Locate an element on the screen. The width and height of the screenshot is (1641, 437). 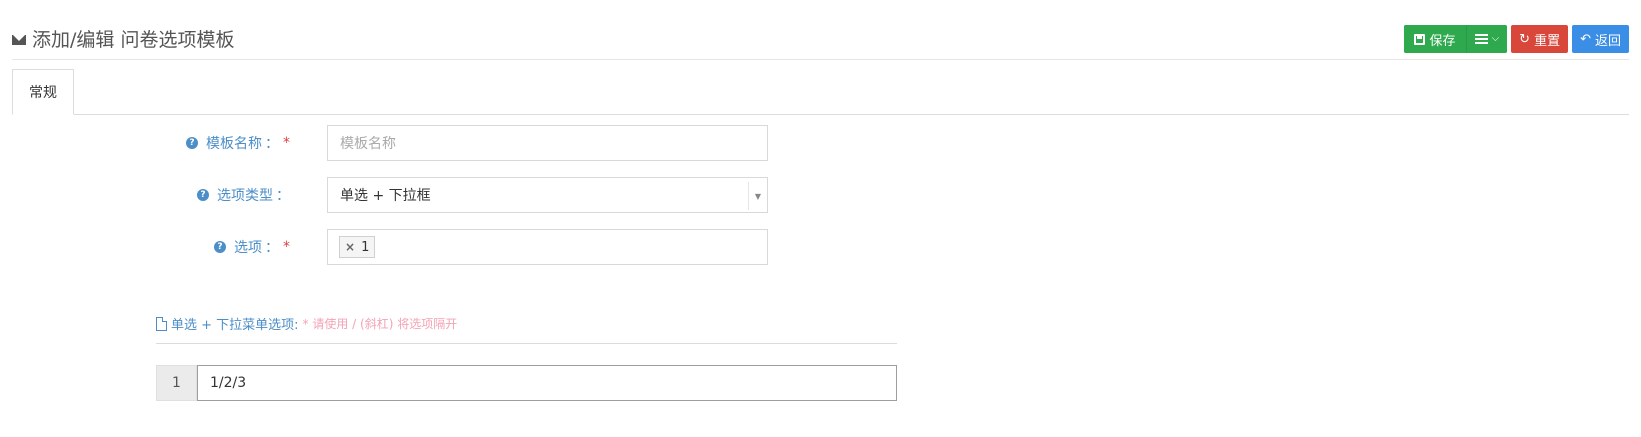
template-name-input: 模板名称 is located at coordinates (547, 143).